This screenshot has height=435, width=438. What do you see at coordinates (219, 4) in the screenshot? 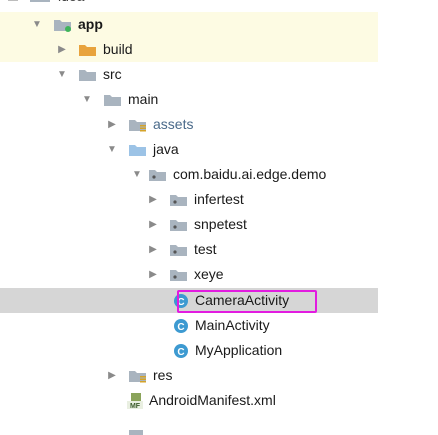
I see `partial-row-idea: idea` at bounding box center [219, 4].